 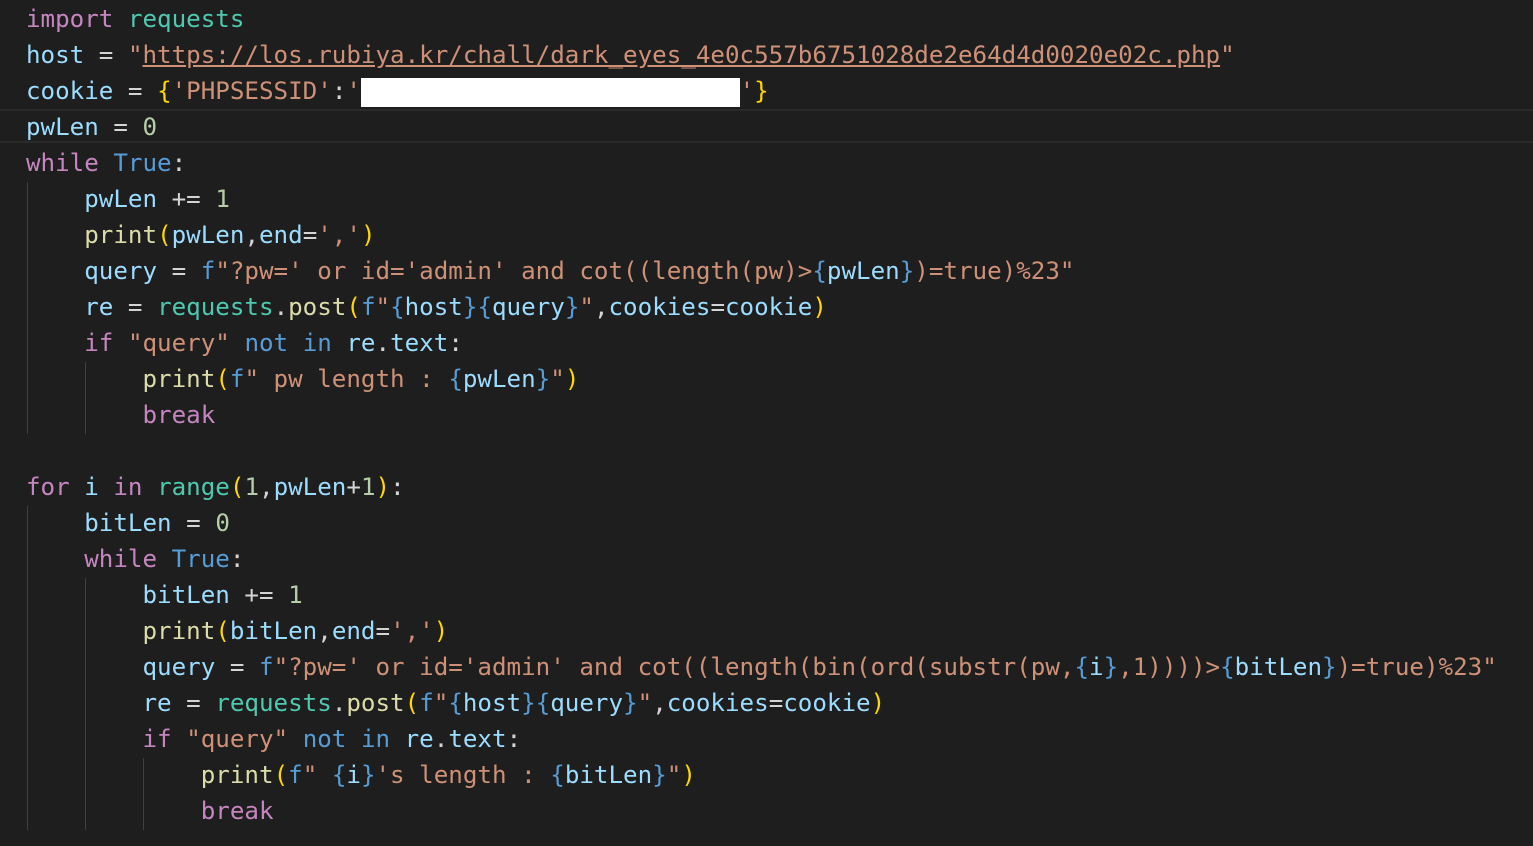 What do you see at coordinates (128, 199) in the screenshot?
I see `code-line: pwLen += 1` at bounding box center [128, 199].